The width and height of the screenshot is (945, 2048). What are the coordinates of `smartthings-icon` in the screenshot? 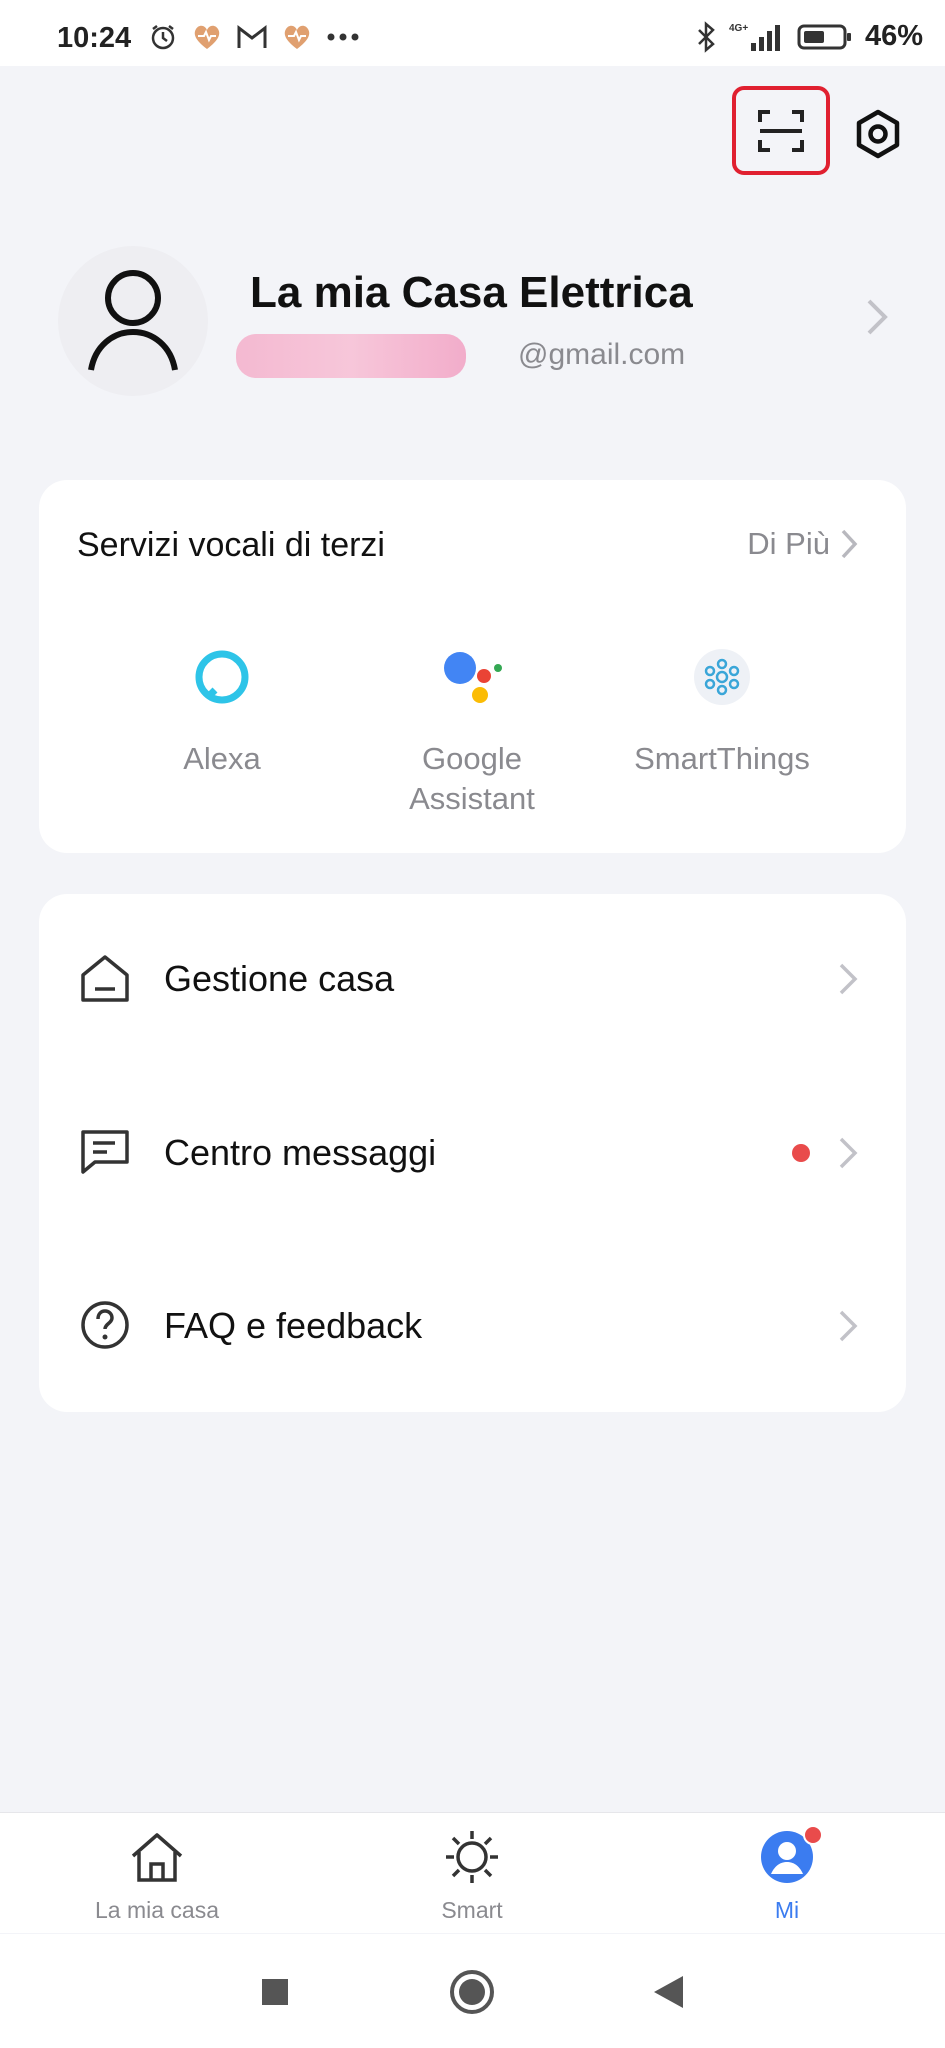 It's located at (722, 677).